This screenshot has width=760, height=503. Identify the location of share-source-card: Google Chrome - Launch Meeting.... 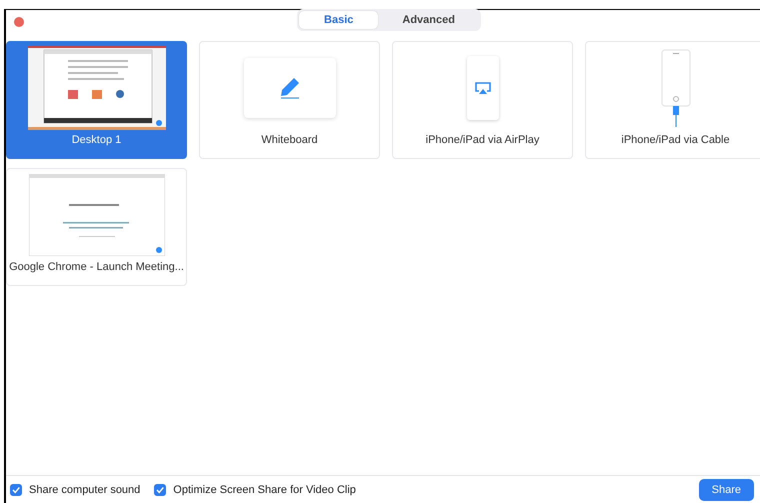
(96, 227).